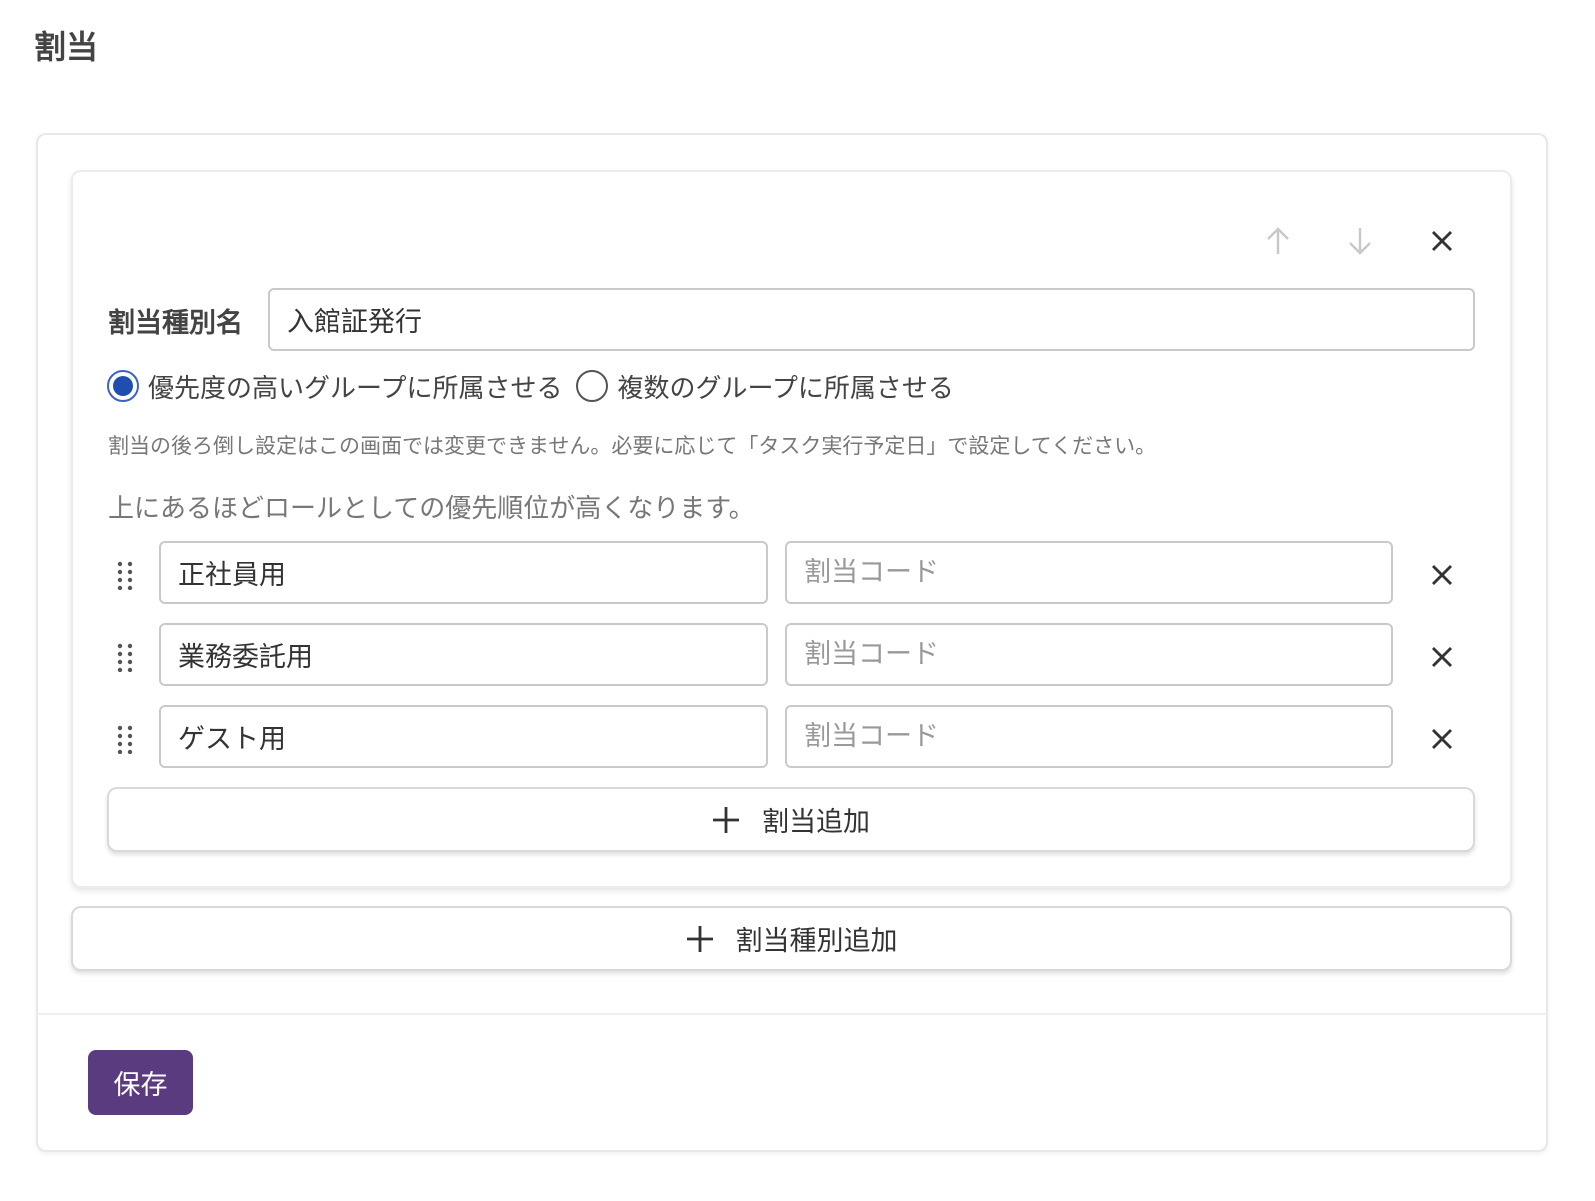 This screenshot has width=1595, height=1201. What do you see at coordinates (785, 388) in the screenshot?
I see `radio-label: 複数のグループに所属させる` at bounding box center [785, 388].